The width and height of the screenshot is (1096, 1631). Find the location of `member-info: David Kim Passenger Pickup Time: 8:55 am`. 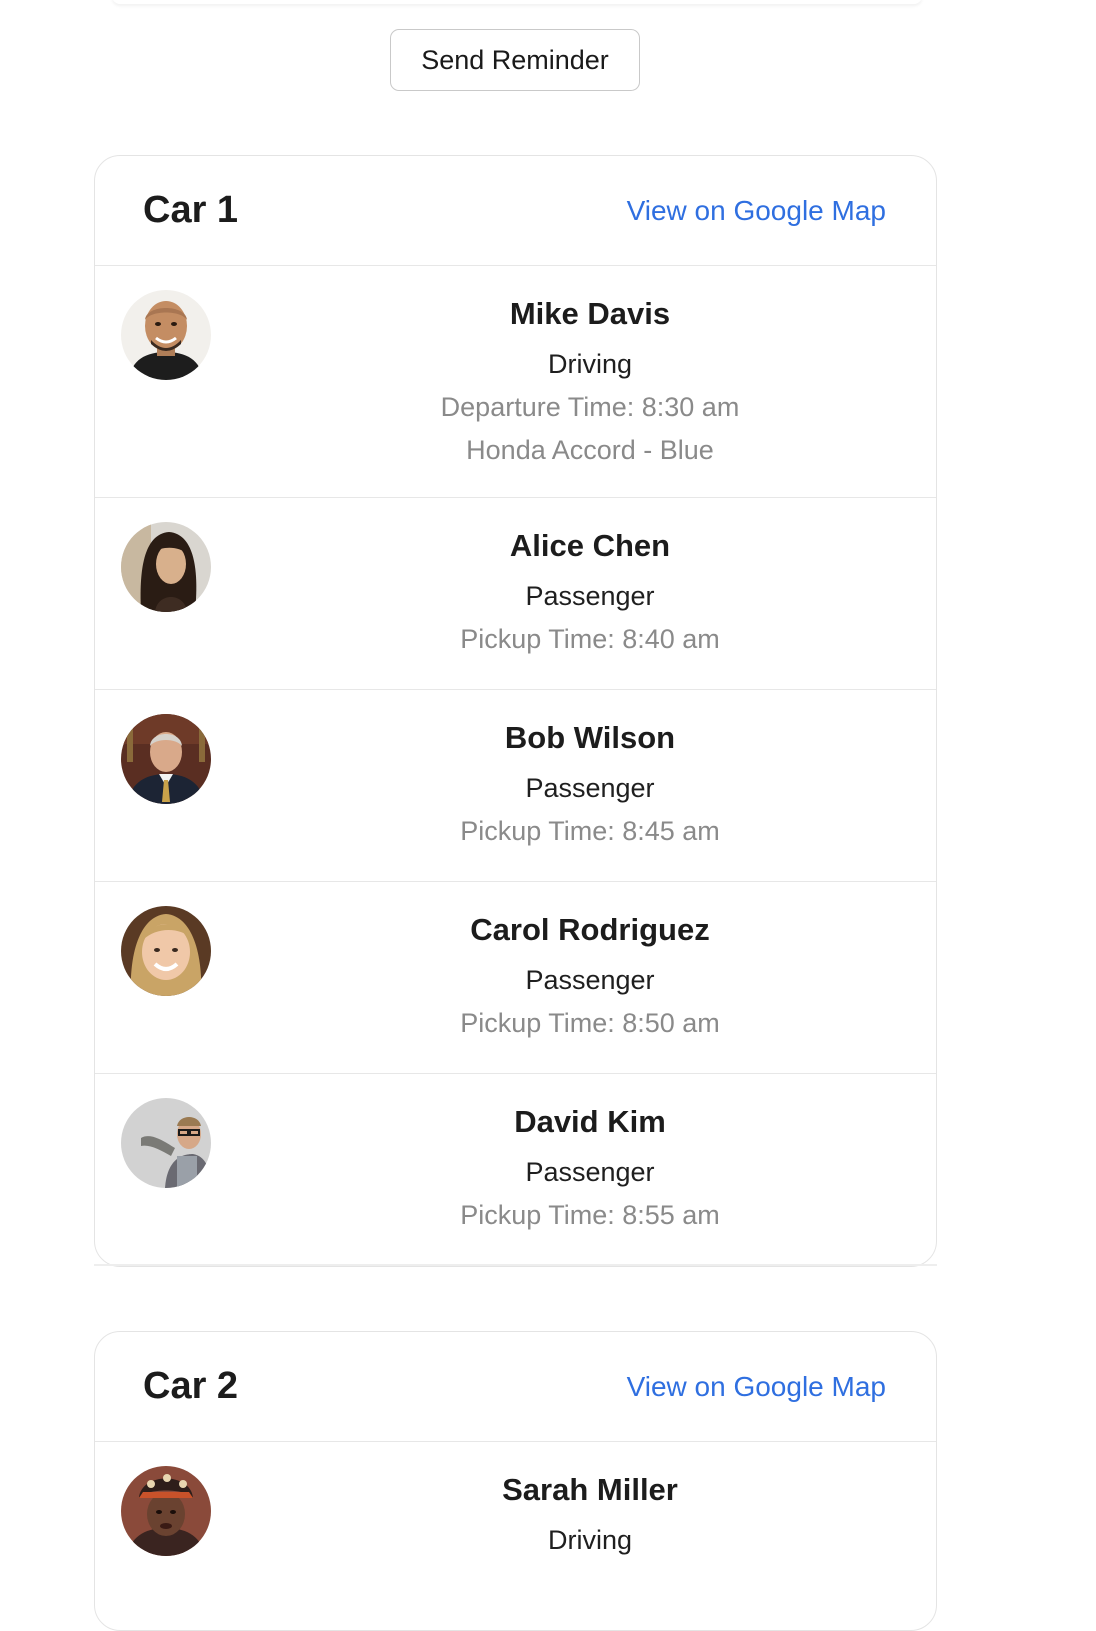

member-info: David Kim Passenger Pickup Time: 8:55 am is located at coordinates (590, 1167).